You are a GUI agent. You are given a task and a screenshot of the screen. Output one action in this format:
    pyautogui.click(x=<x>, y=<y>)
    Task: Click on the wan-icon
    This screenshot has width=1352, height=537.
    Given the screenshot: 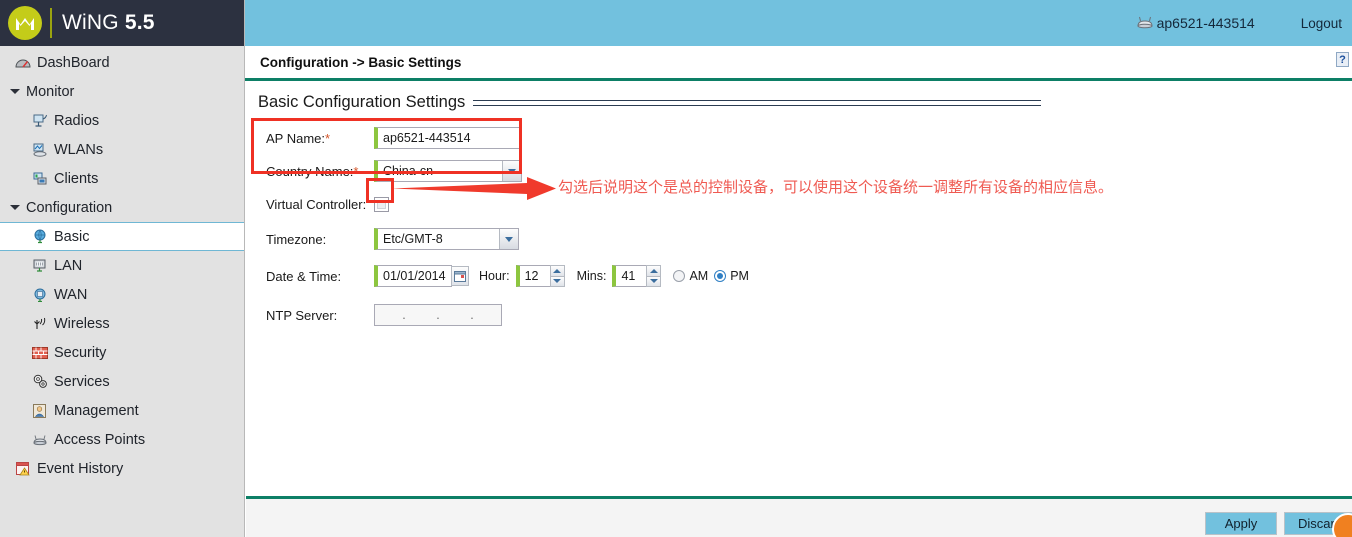 What is the action you would take?
    pyautogui.click(x=40, y=295)
    